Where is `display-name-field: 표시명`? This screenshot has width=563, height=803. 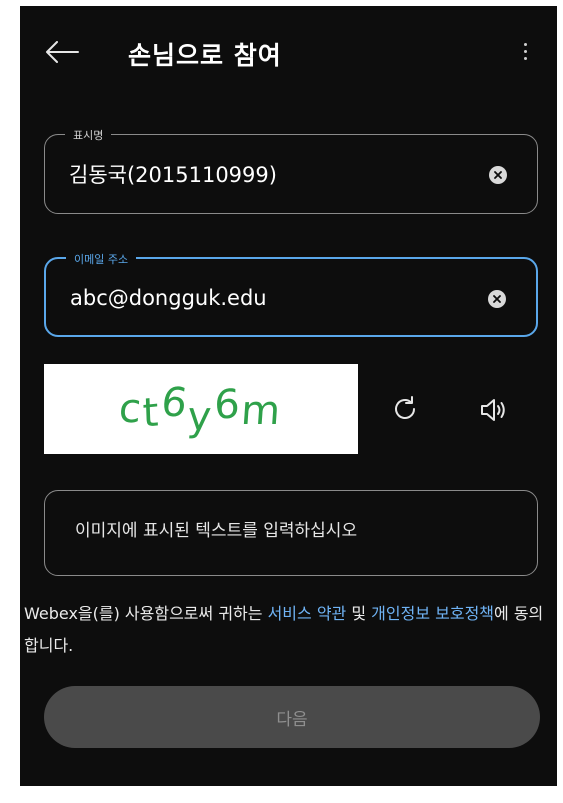
display-name-field: 표시명 is located at coordinates (291, 170).